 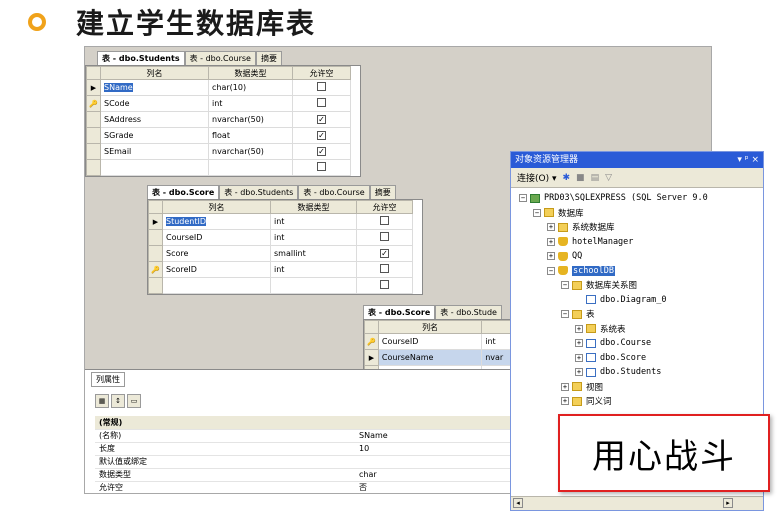 What do you see at coordinates (728, 503) in the screenshot?
I see `scroll-right-icon: ▸` at bounding box center [728, 503].